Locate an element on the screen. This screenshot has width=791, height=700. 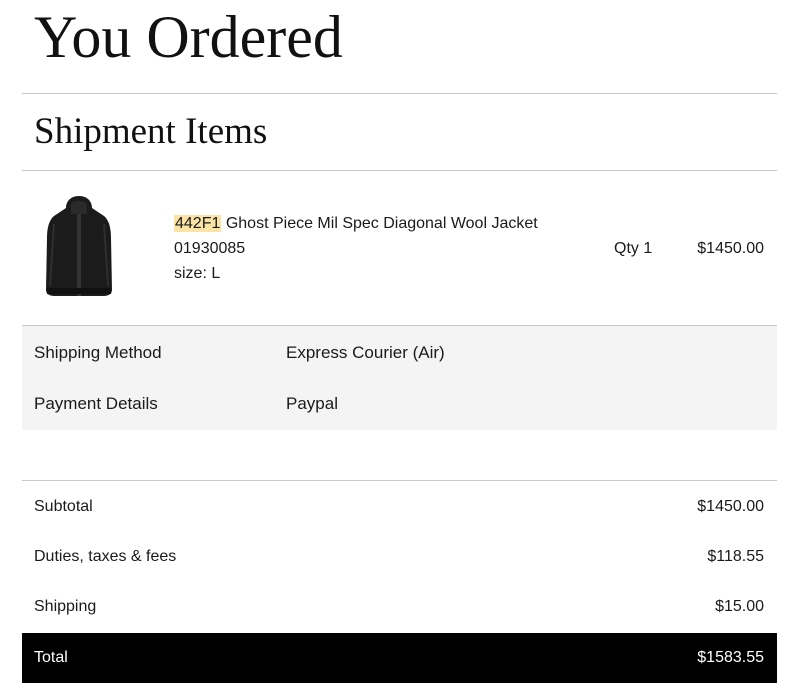
shipping-method-value: Express Courier (Air) is located at coordinates (365, 352).